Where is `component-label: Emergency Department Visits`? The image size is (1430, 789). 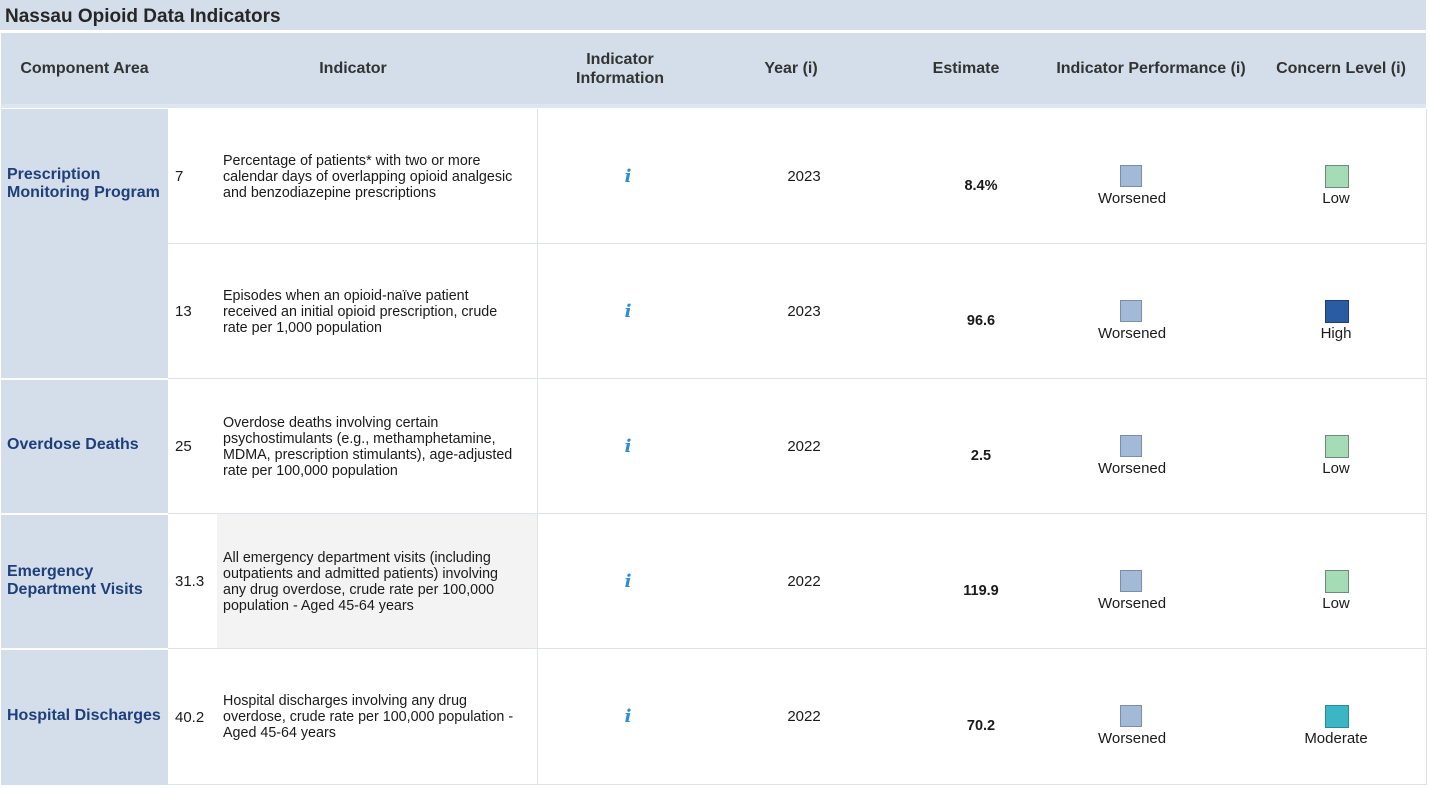 component-label: Emergency Department Visits is located at coordinates (75, 581).